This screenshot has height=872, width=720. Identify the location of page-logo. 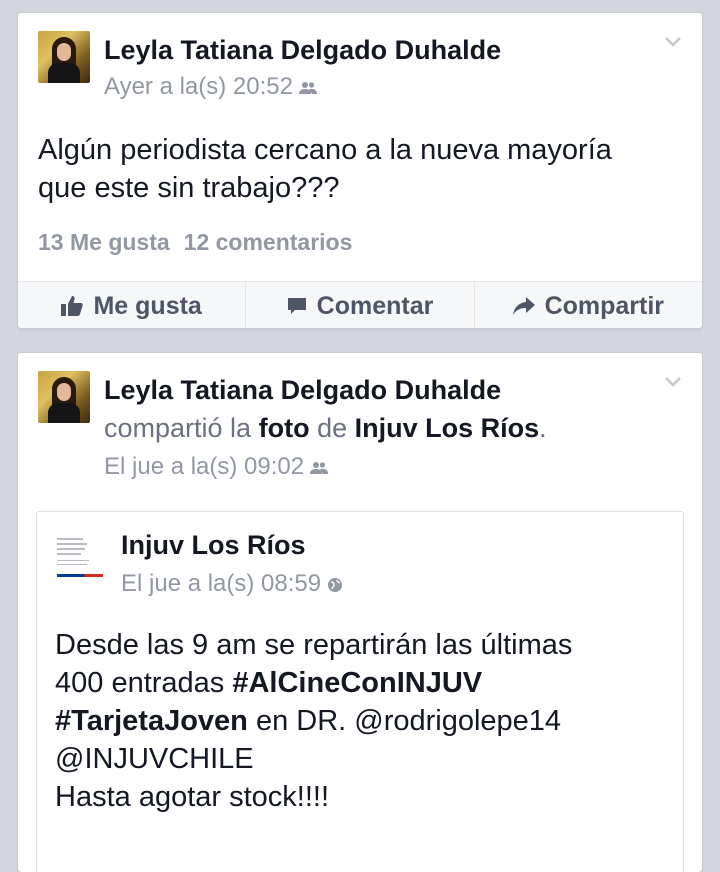
(80, 558).